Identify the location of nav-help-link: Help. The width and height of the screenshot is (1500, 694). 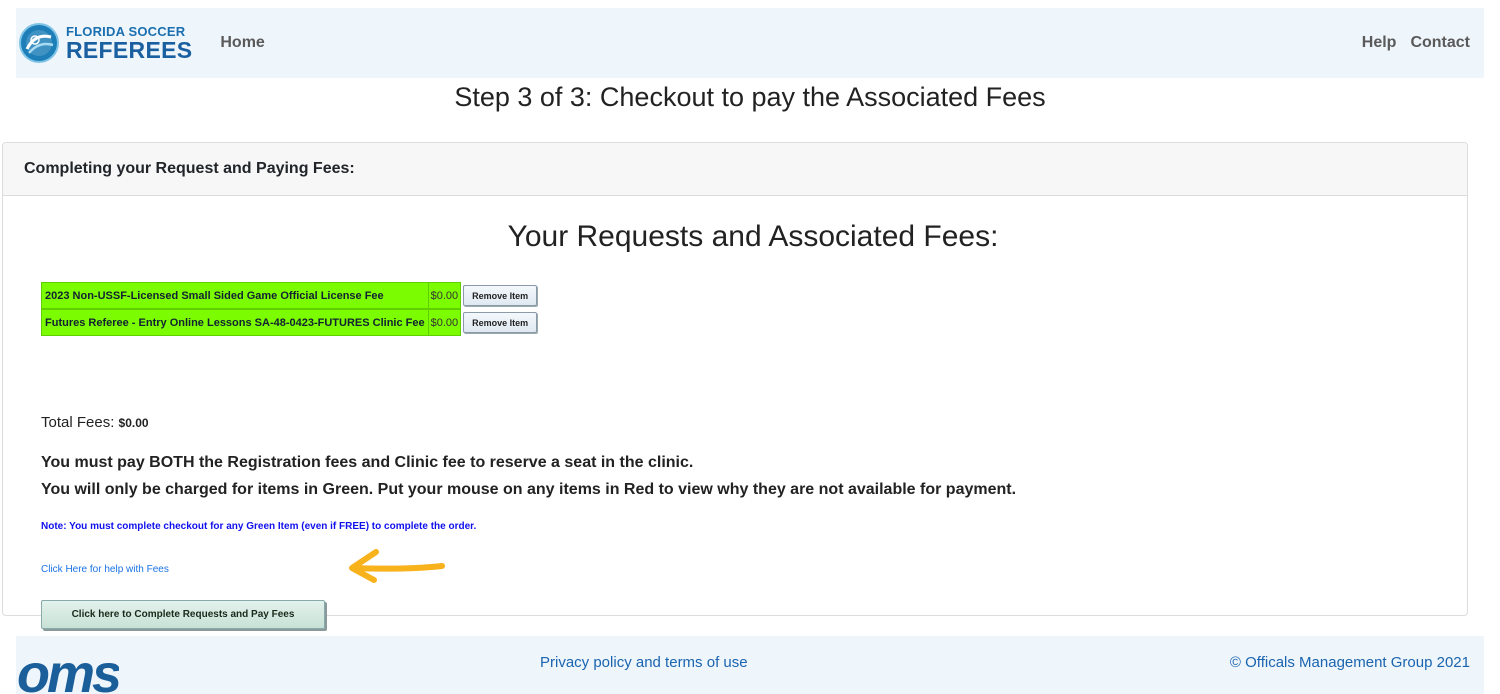
(1379, 43).